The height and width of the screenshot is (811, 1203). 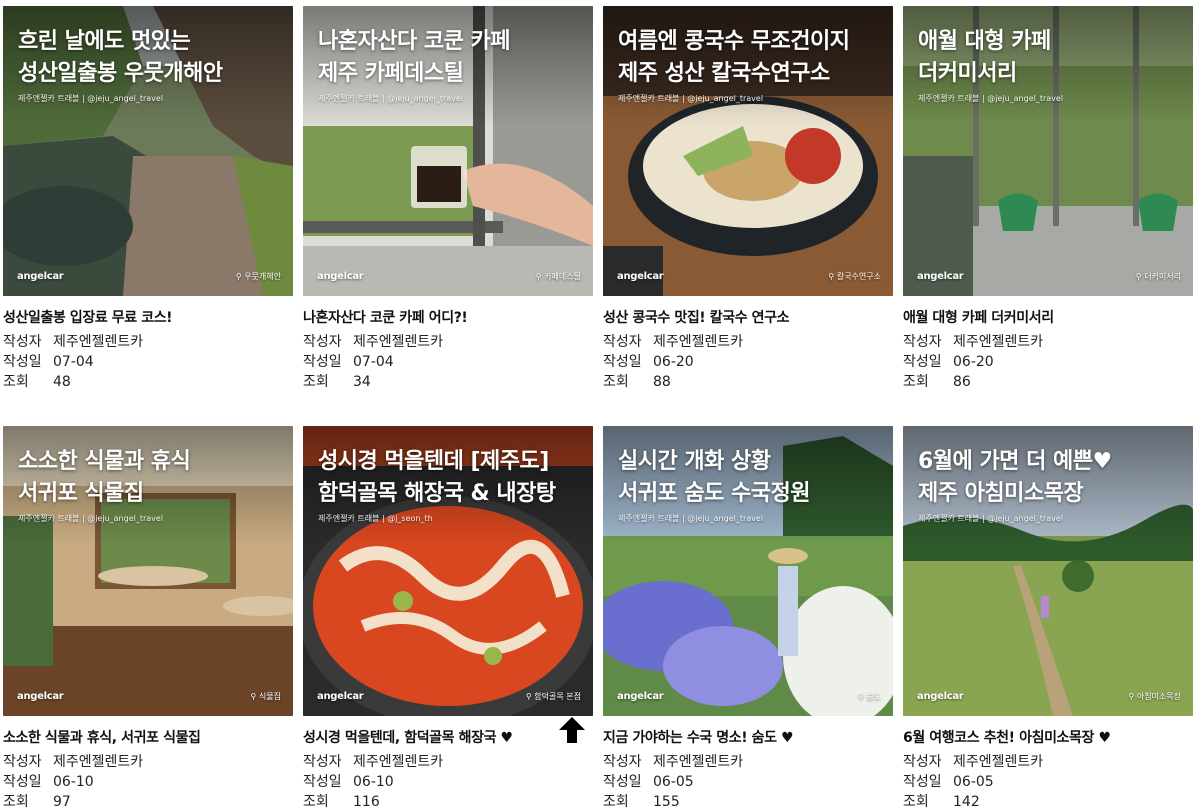 I want to click on thumbnail-meta: 제주엔젤카 트래블 | @j_seon_th, so click(x=375, y=518).